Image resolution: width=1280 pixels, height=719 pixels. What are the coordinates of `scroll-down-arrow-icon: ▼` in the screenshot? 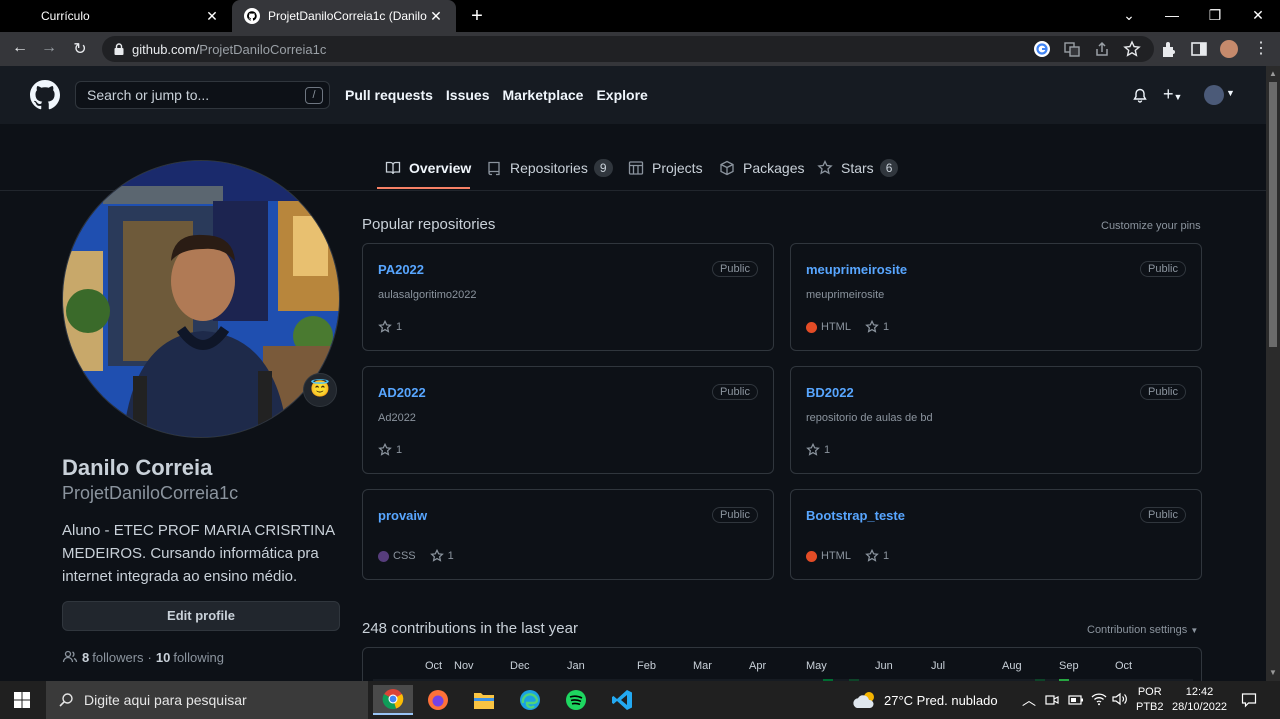 It's located at (1273, 672).